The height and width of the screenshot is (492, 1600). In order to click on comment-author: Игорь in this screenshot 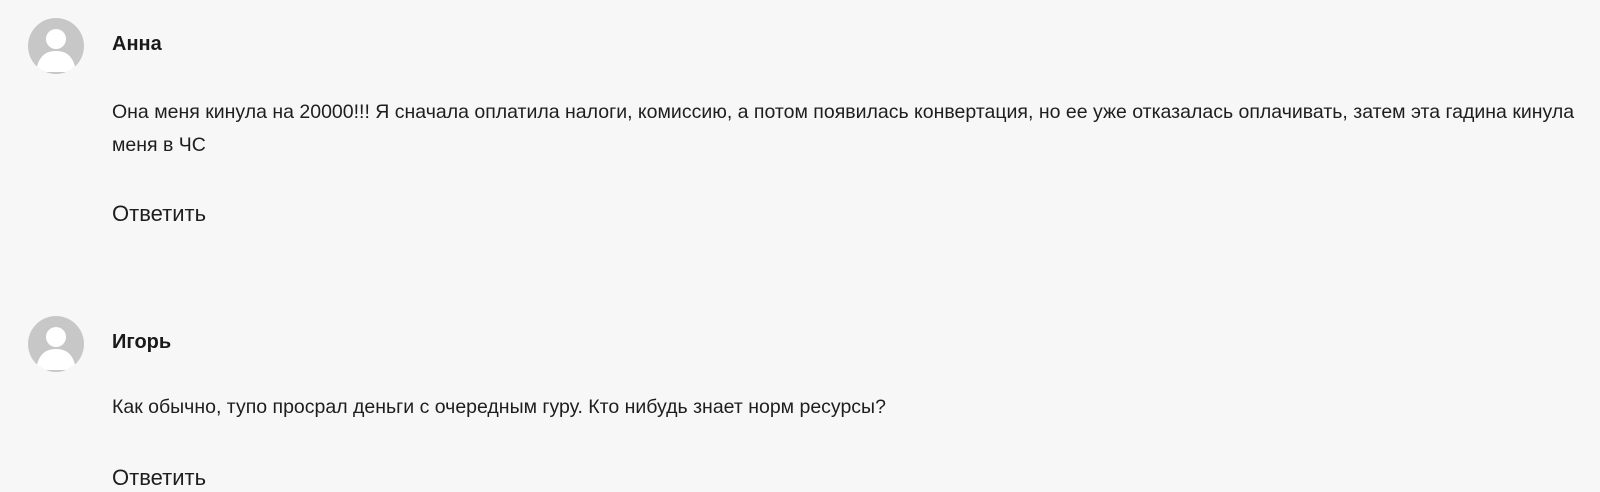, I will do `click(142, 342)`.